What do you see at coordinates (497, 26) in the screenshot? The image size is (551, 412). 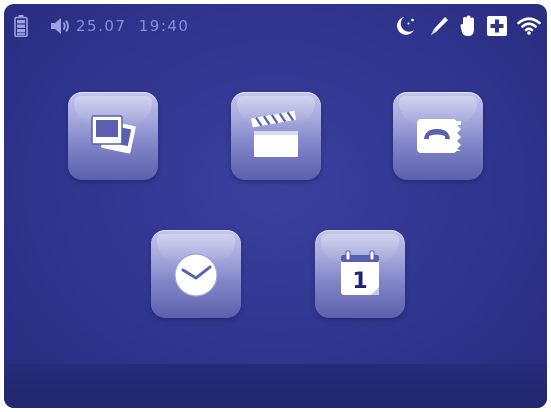 I see `plus-box-icon` at bounding box center [497, 26].